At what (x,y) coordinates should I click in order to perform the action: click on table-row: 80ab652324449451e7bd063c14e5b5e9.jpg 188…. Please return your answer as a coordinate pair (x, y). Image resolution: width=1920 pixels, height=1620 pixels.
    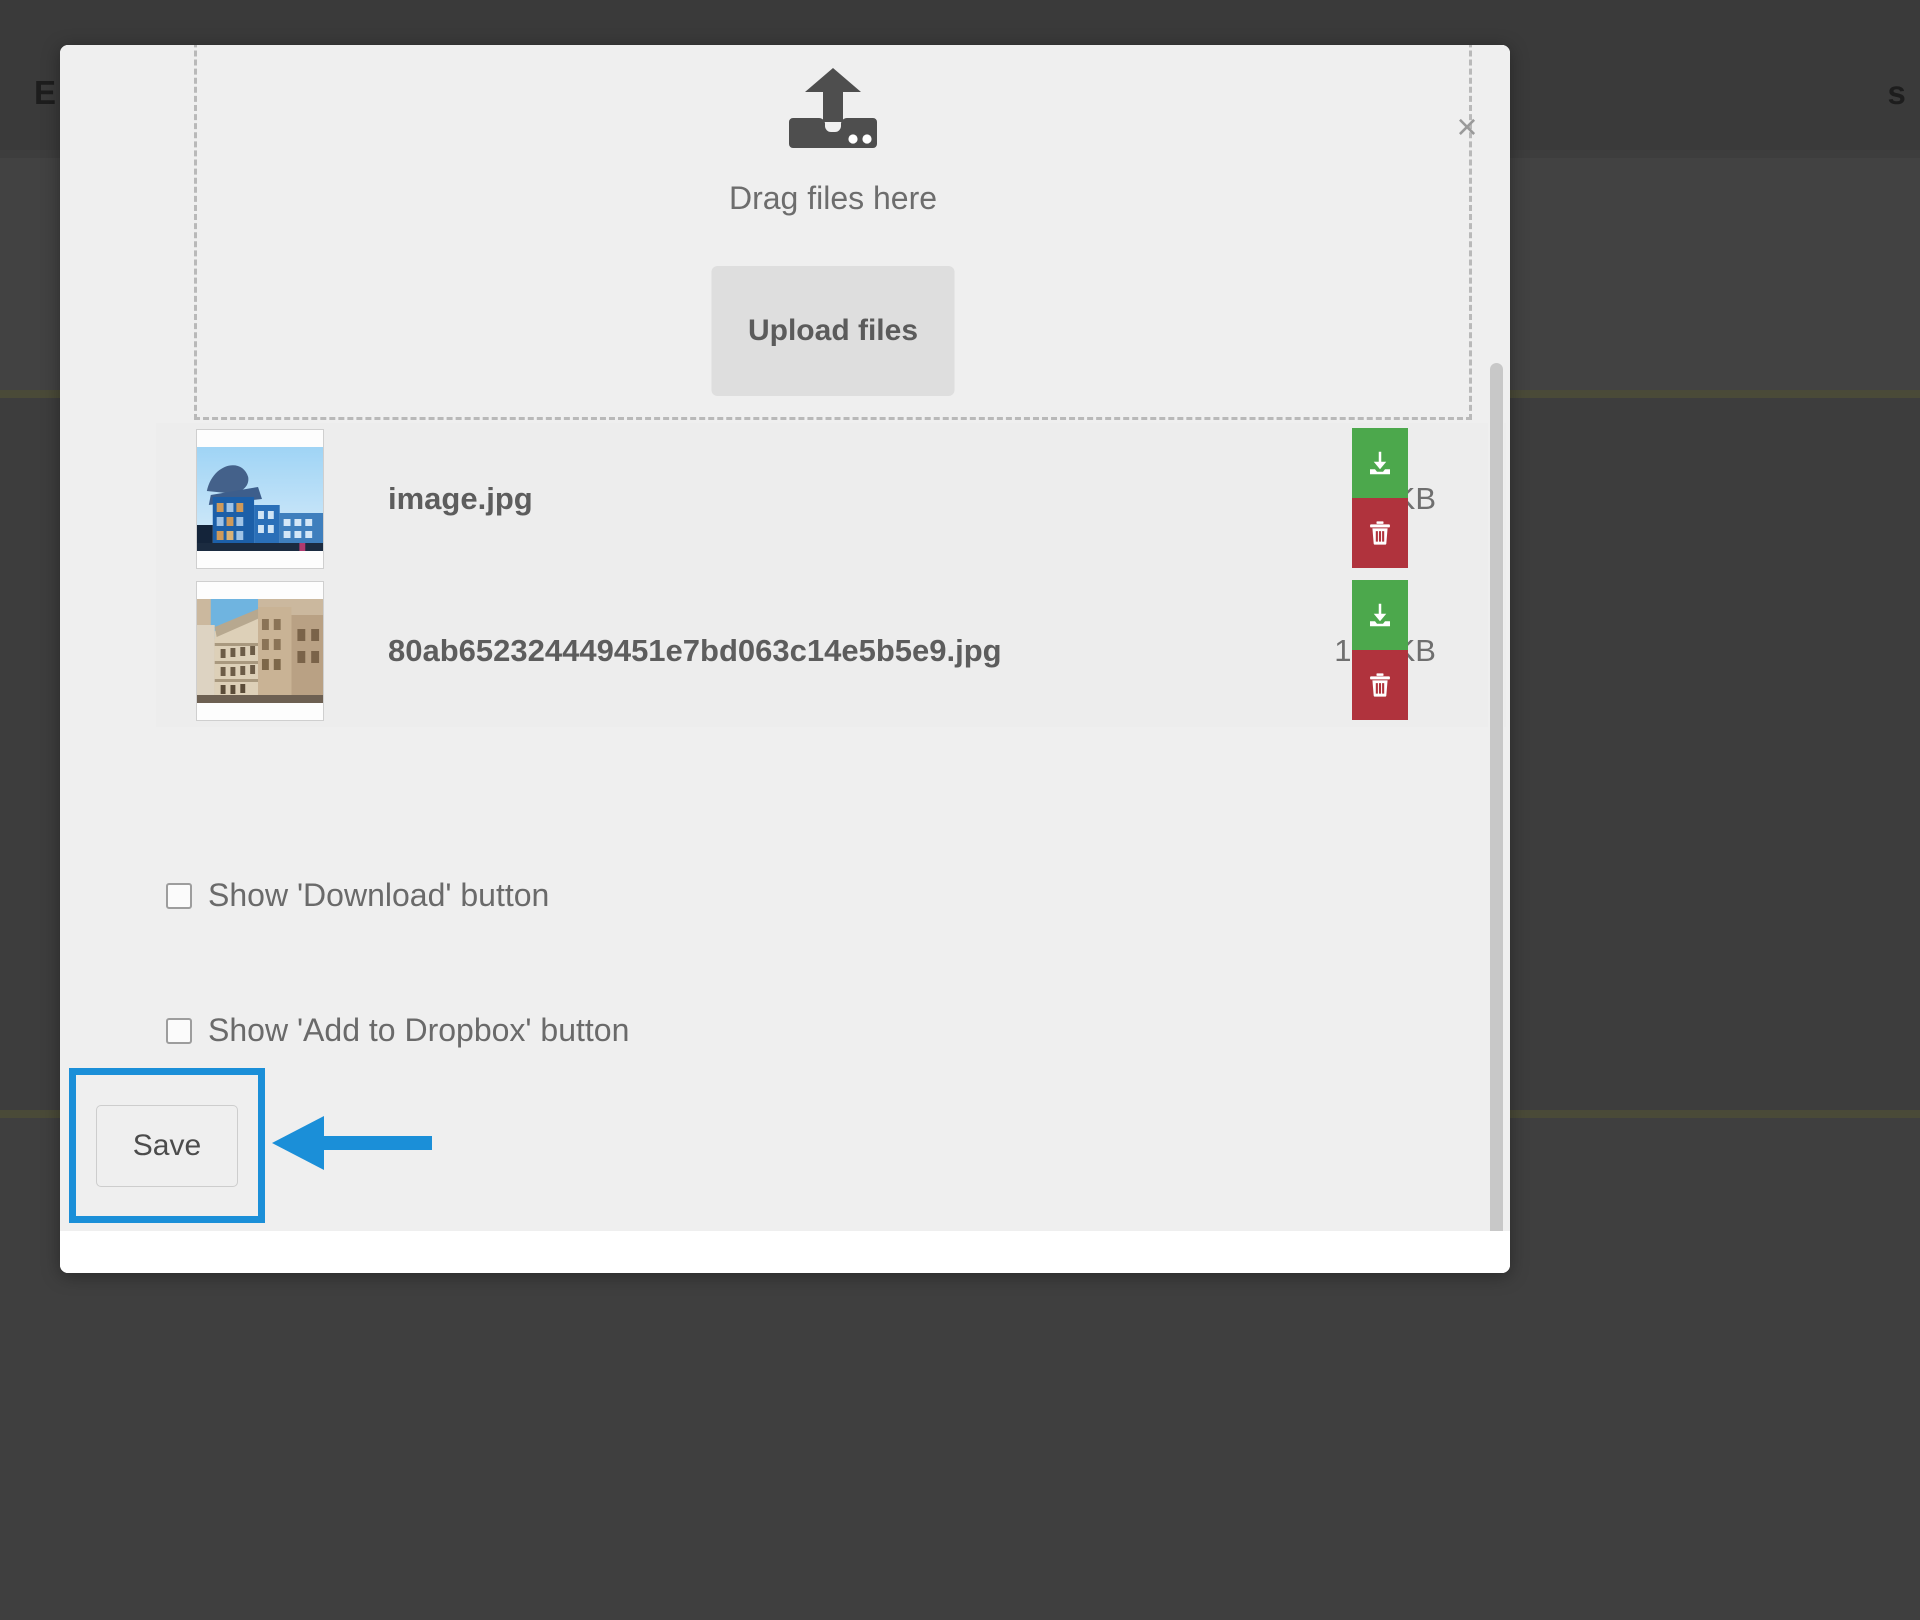
    Looking at the image, I should click on (831, 651).